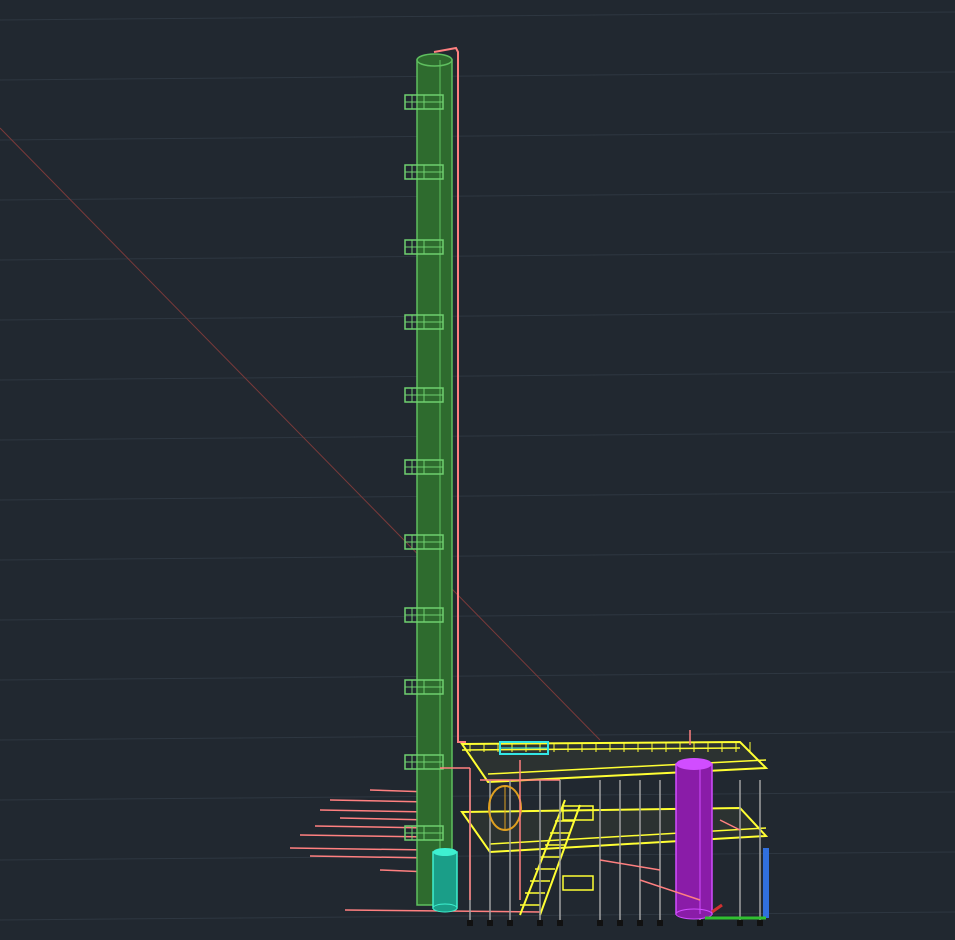 This screenshot has height=940, width=955. I want to click on pump-unit, so click(505, 808).